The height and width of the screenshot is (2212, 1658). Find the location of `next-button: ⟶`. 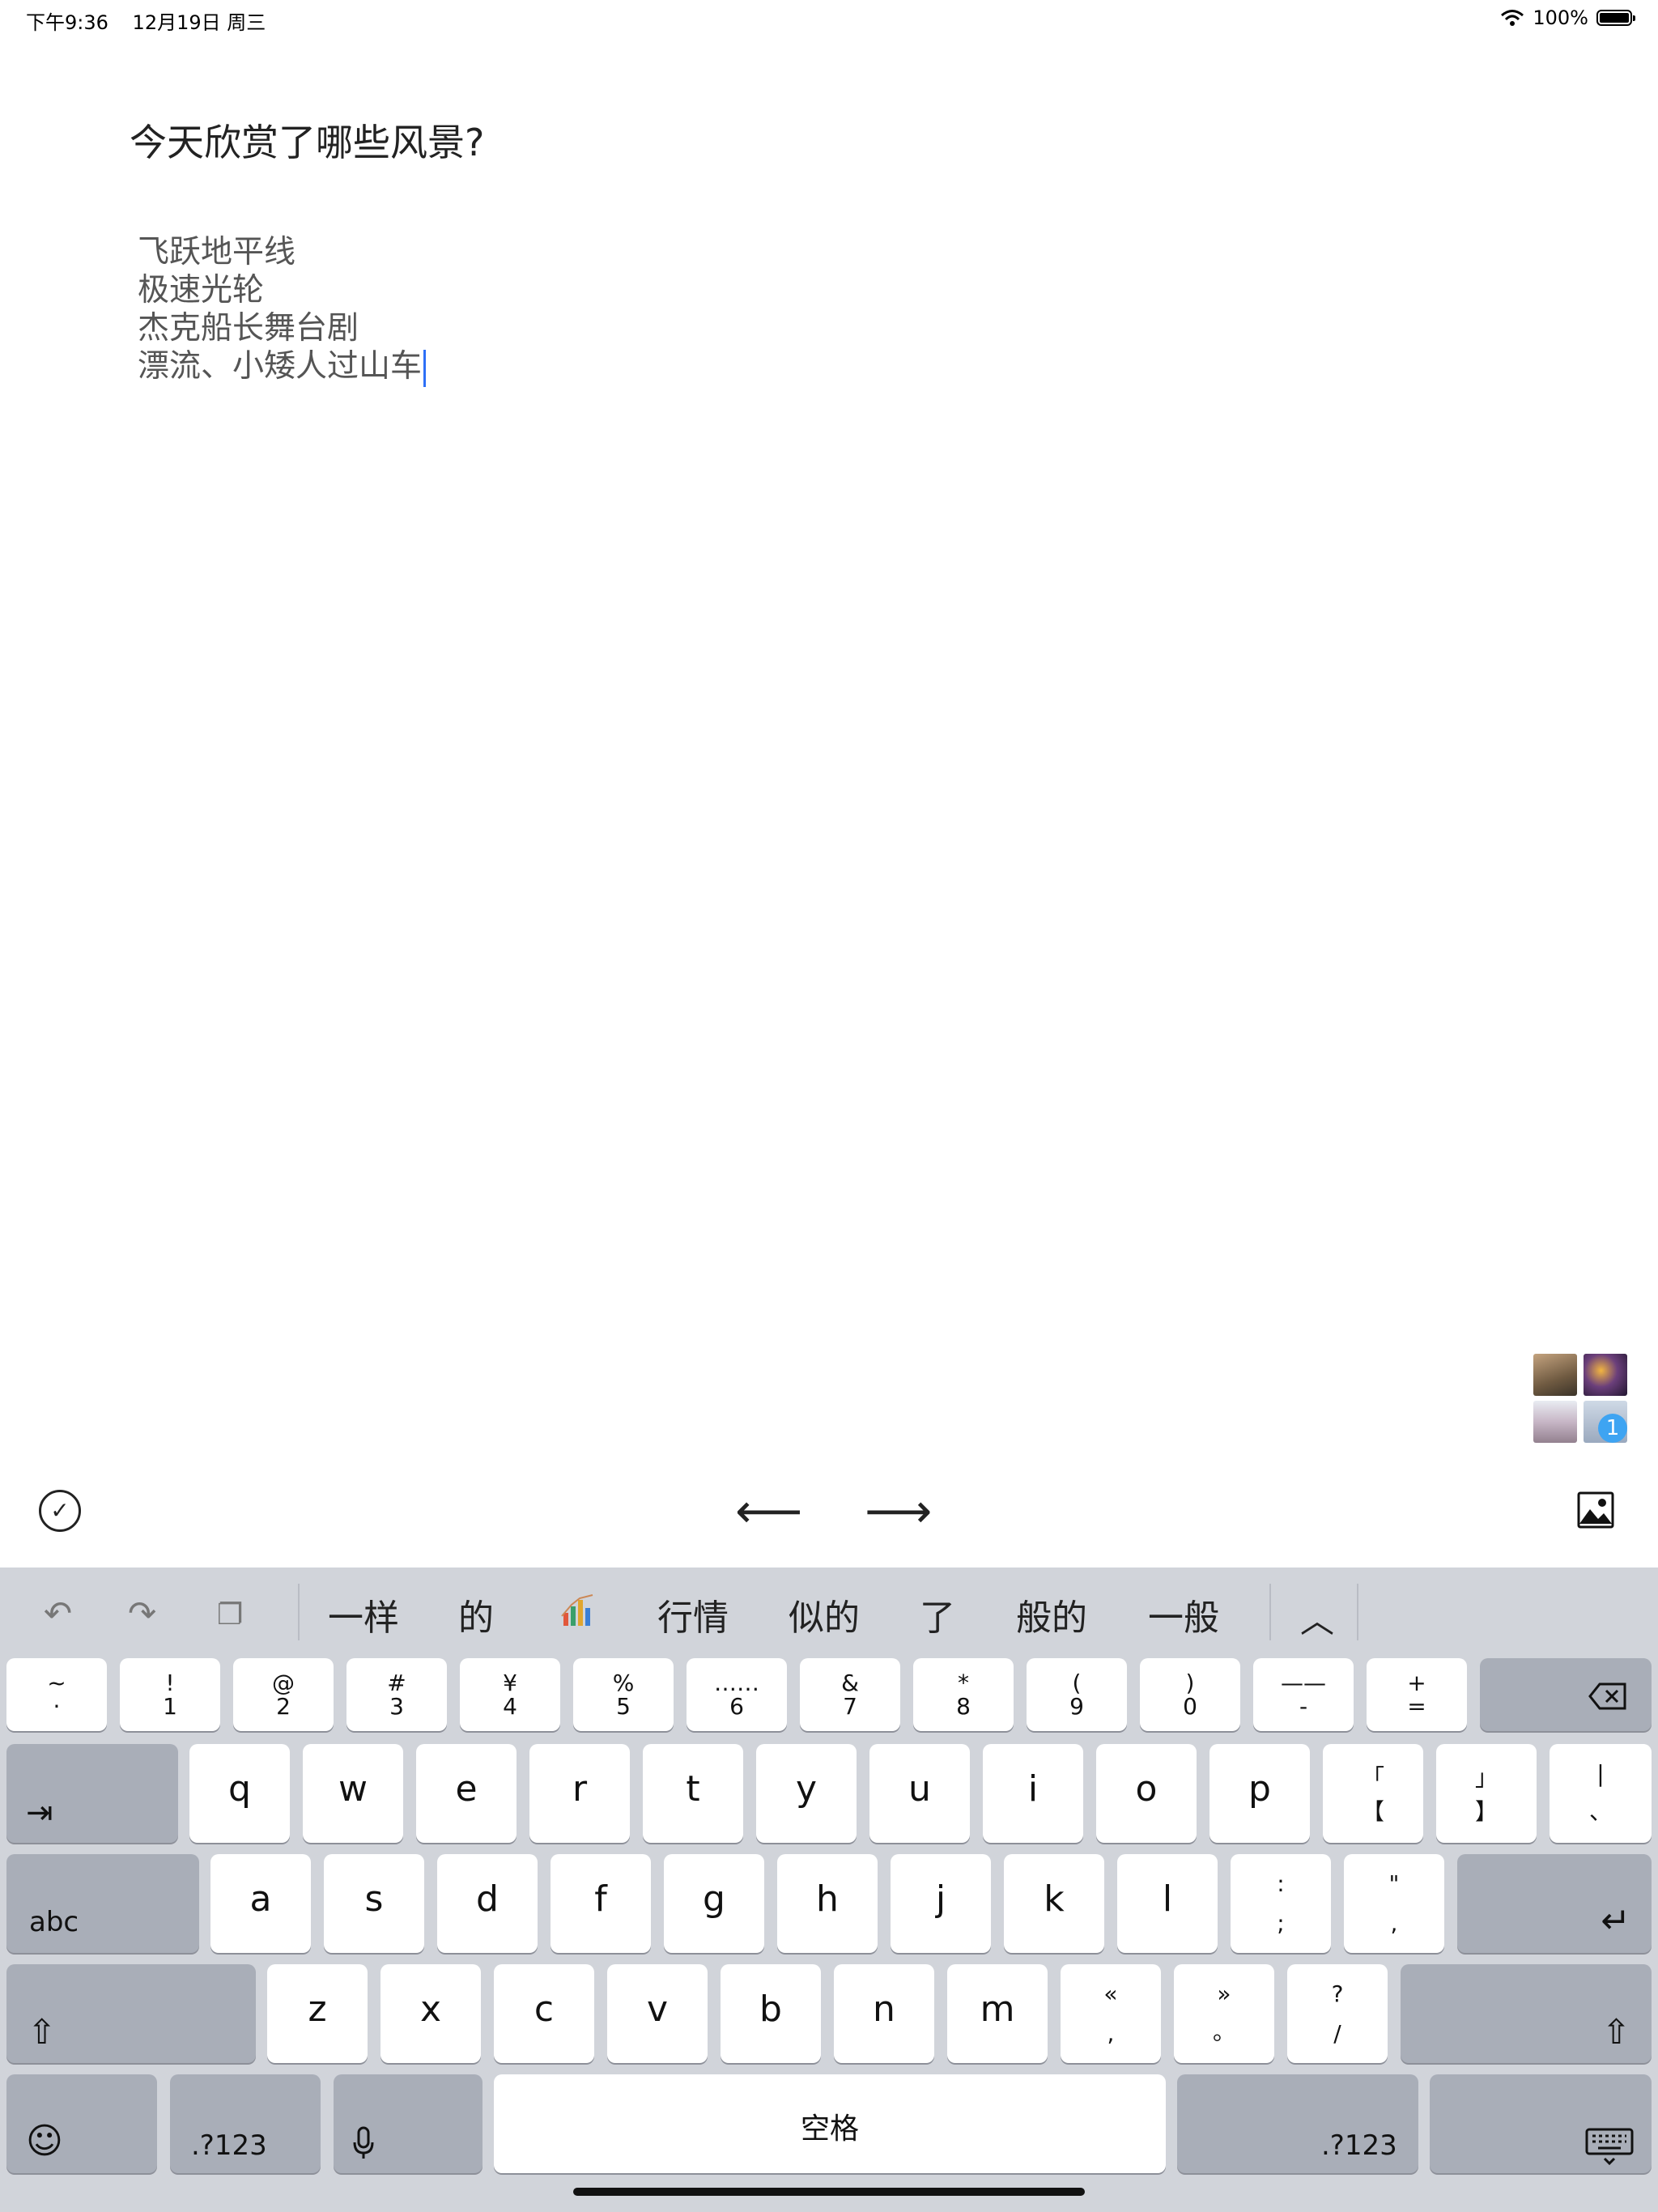

next-button: ⟶ is located at coordinates (898, 1511).